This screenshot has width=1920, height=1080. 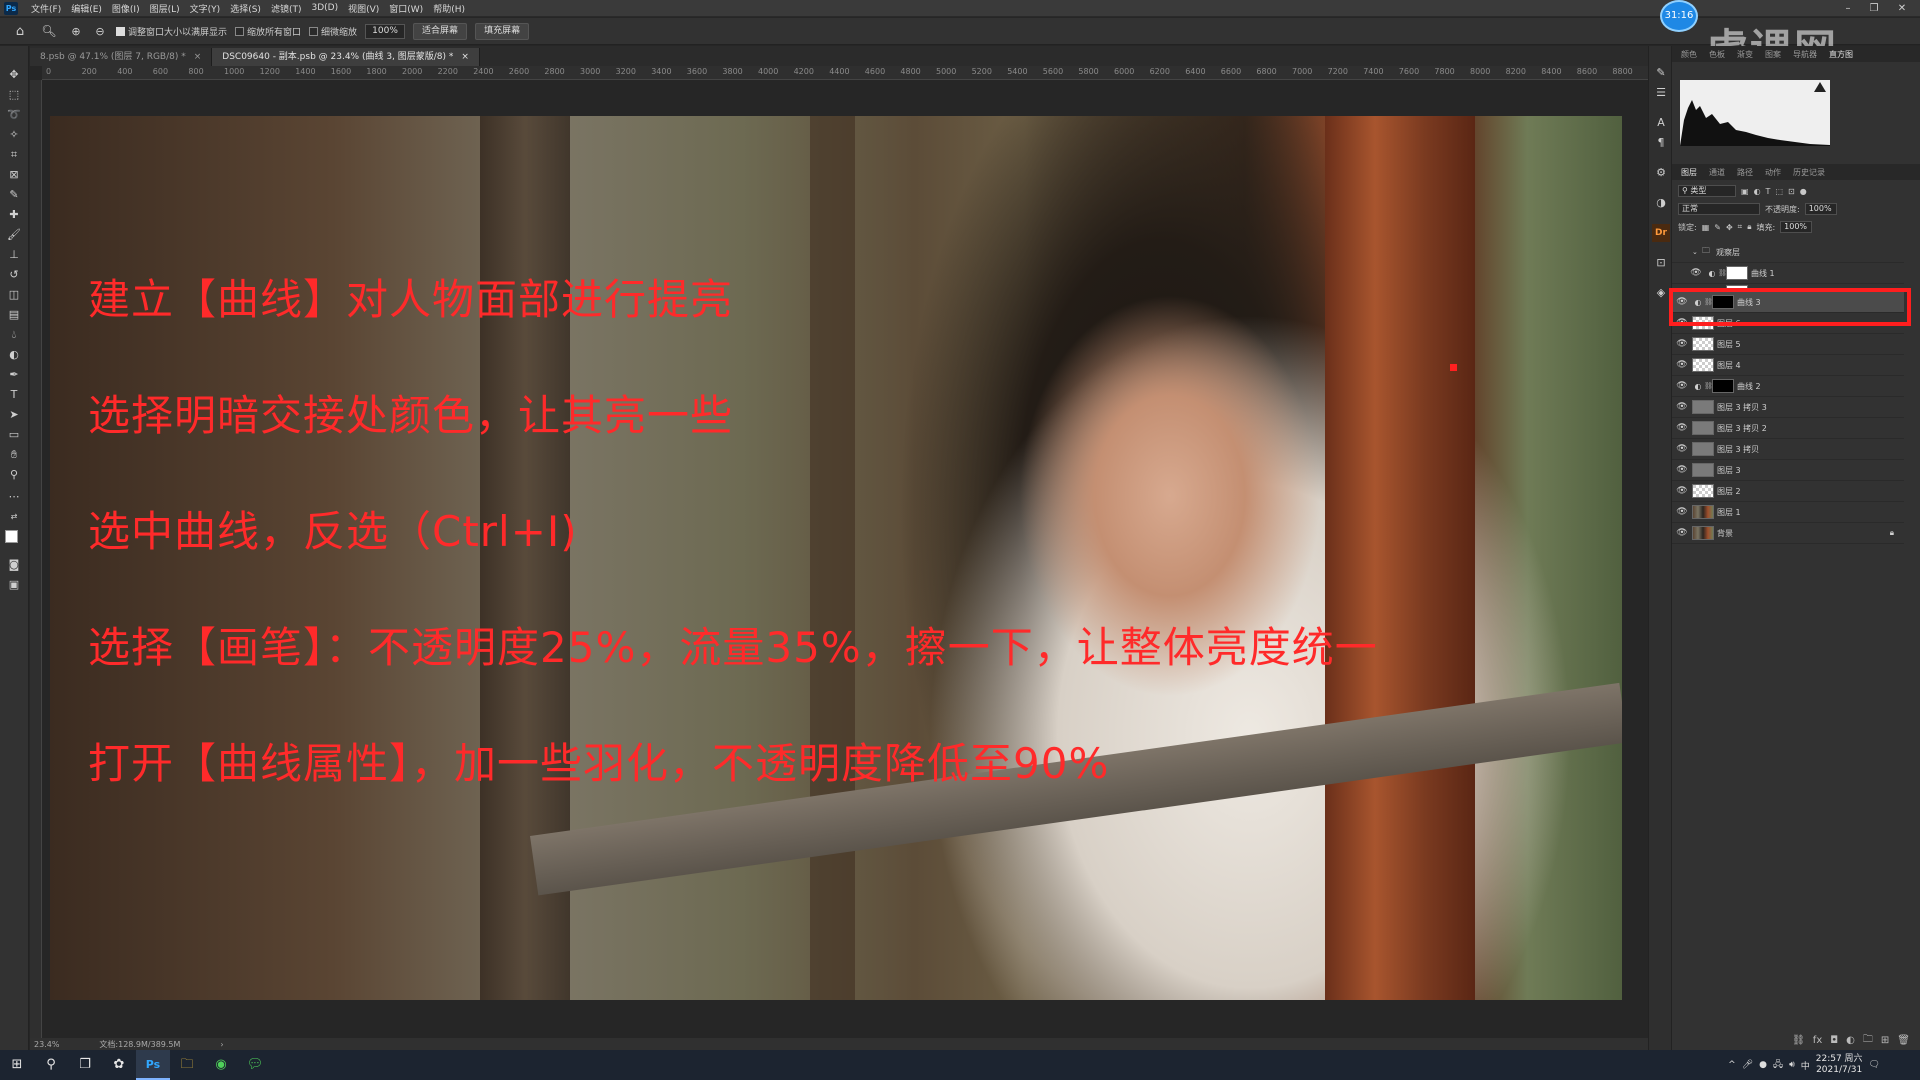 I want to click on tab-history: 历史记录, so click(x=1809, y=172).